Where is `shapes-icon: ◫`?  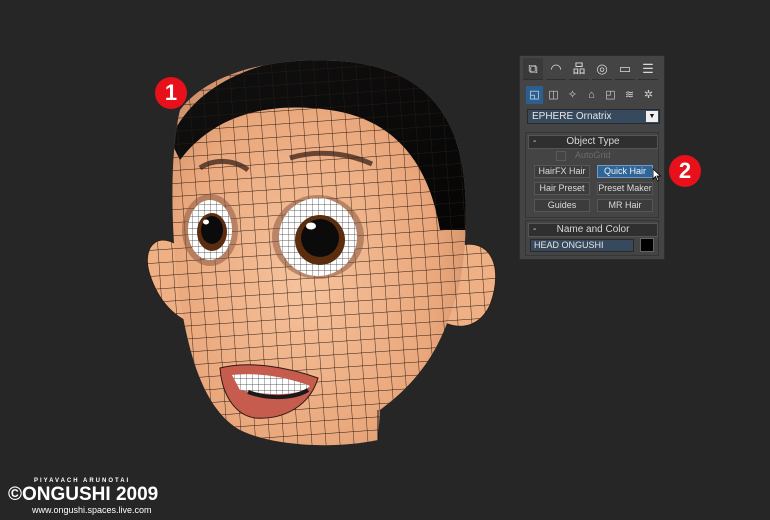 shapes-icon: ◫ is located at coordinates (553, 95).